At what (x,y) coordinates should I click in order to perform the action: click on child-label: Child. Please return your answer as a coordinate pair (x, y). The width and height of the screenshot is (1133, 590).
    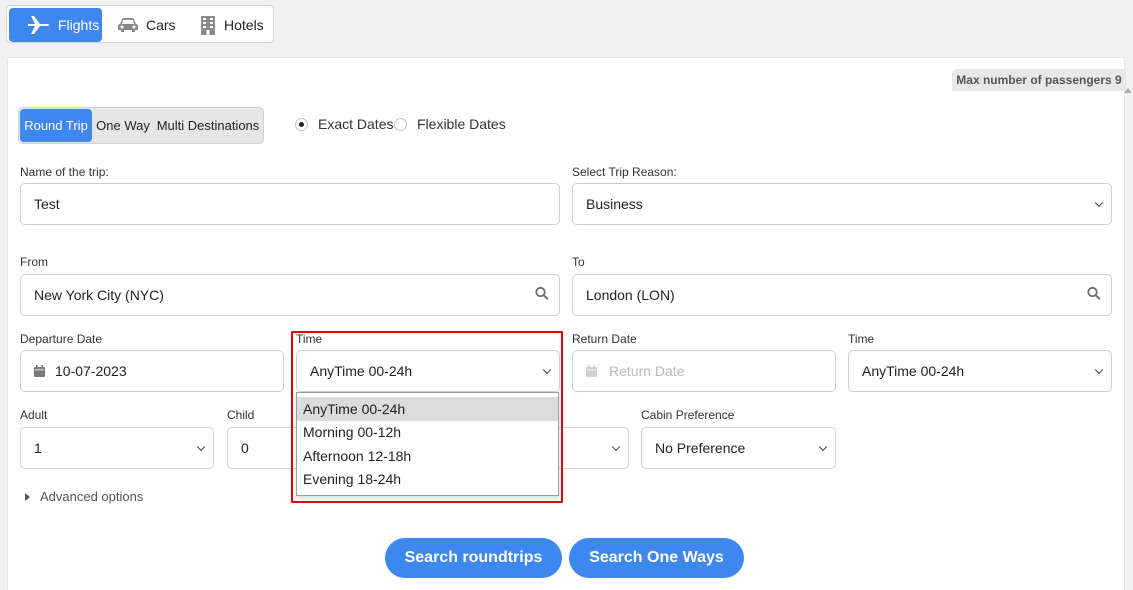
    Looking at the image, I should click on (241, 415).